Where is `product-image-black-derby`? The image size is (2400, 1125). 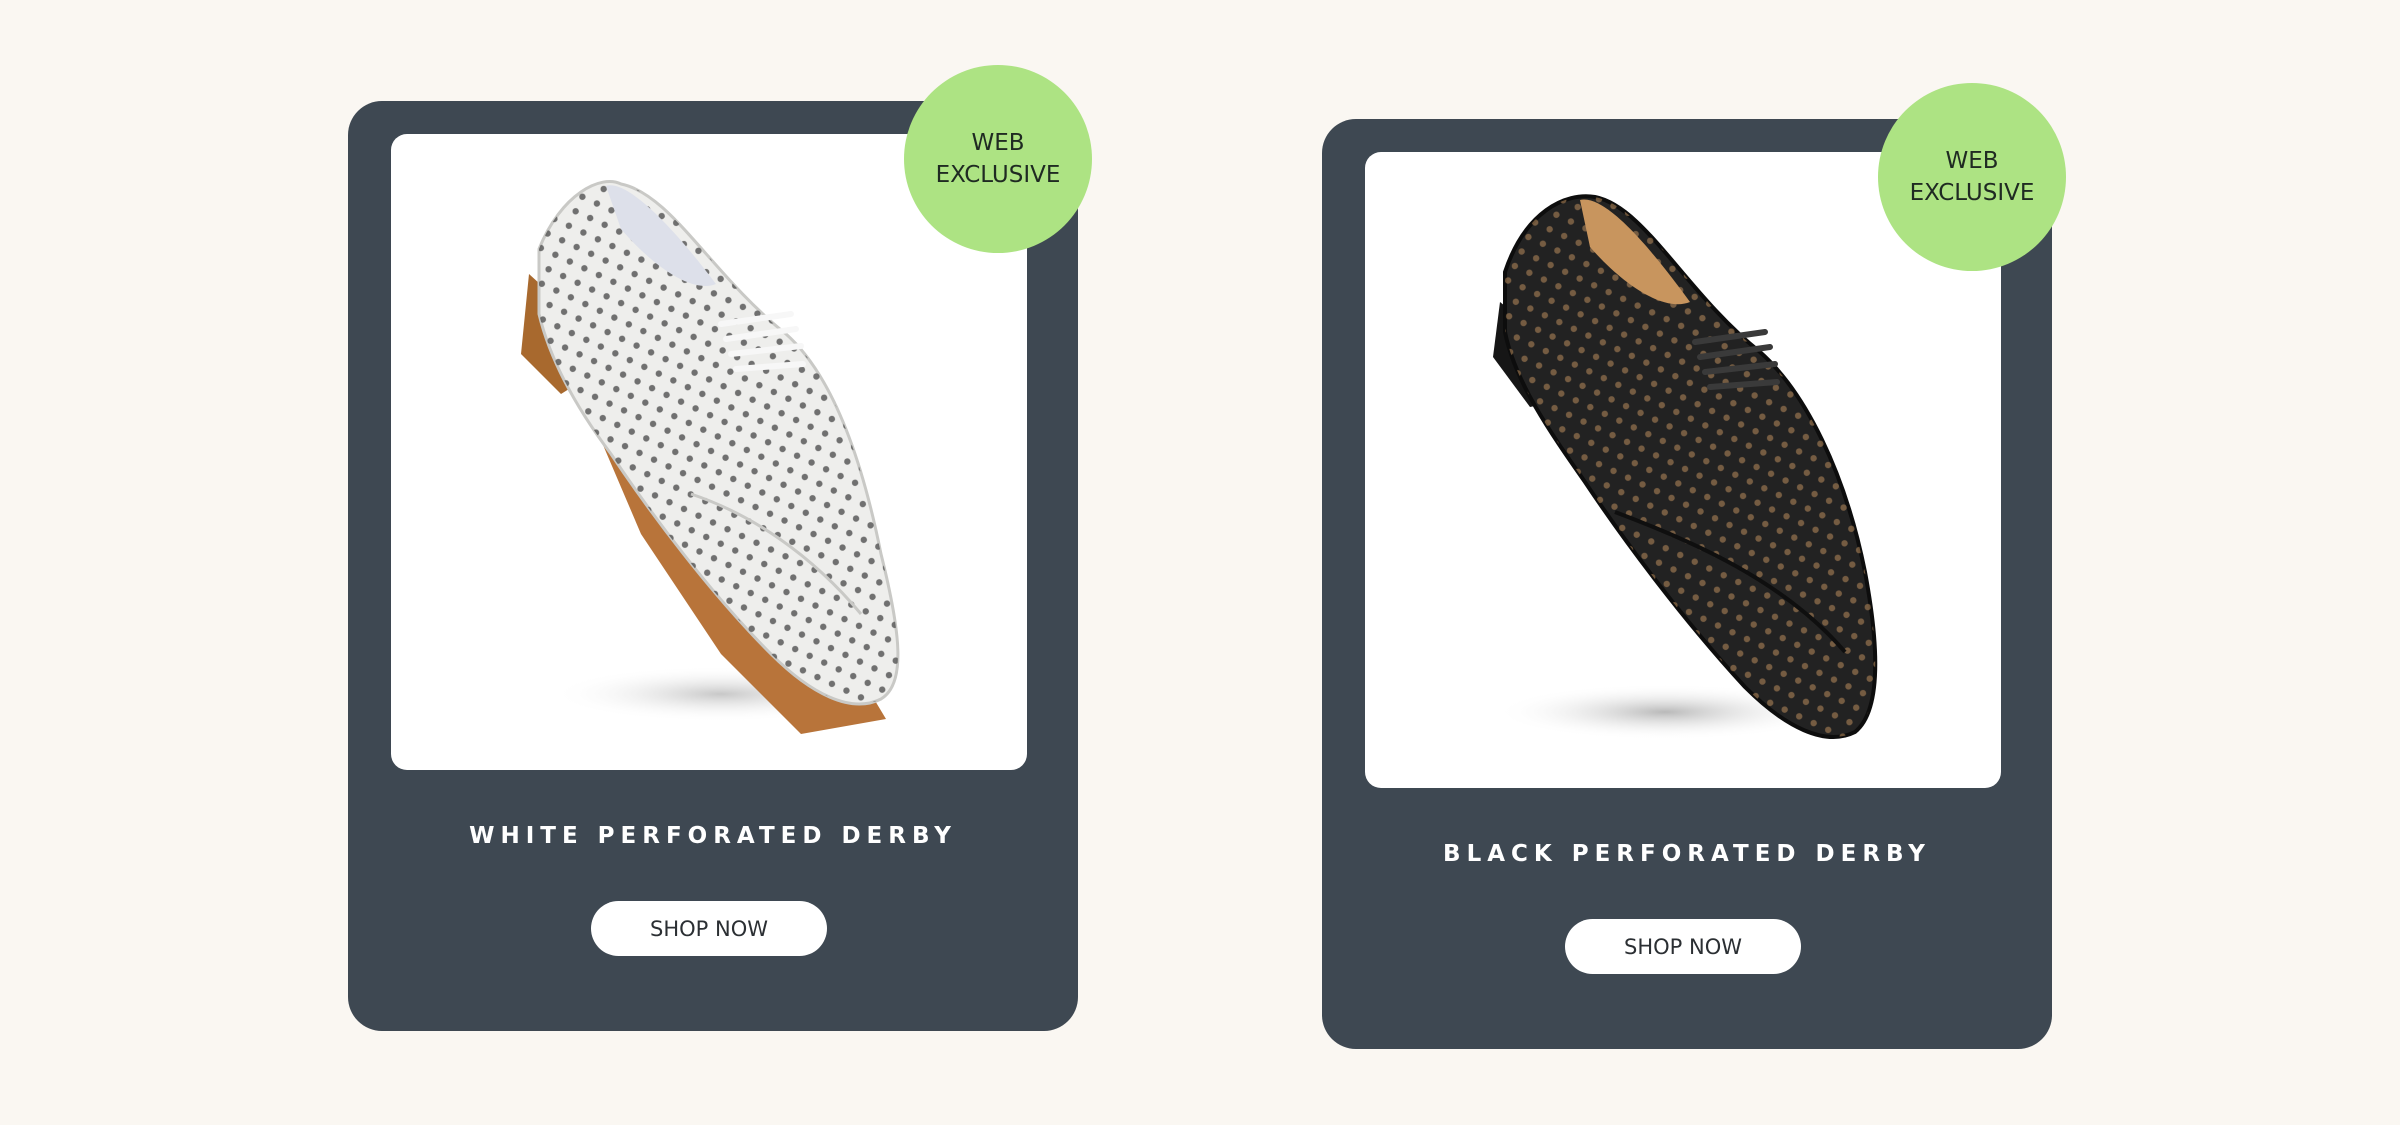 product-image-black-derby is located at coordinates (1683, 470).